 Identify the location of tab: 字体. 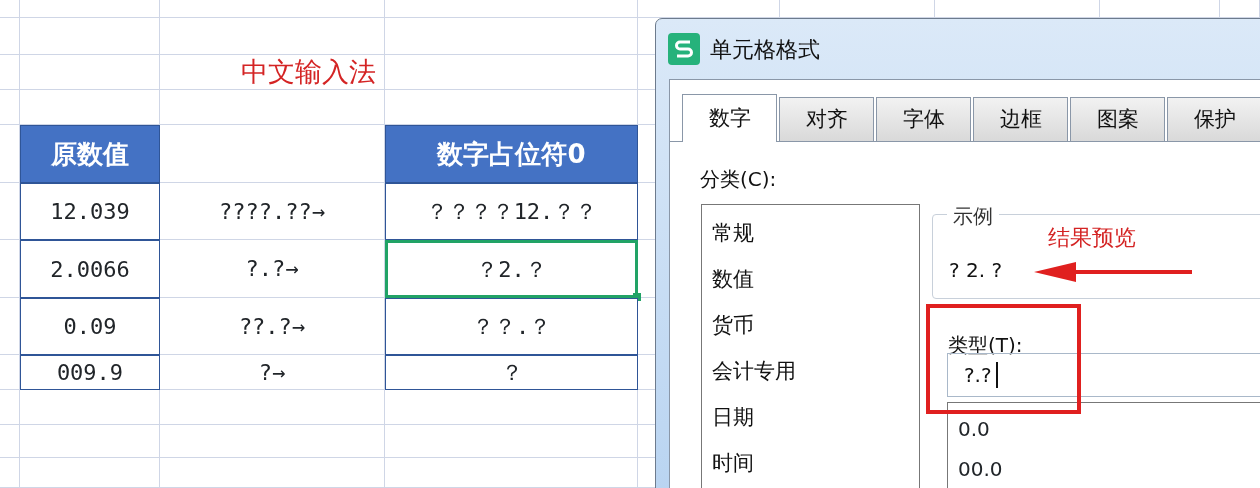
(923, 119).